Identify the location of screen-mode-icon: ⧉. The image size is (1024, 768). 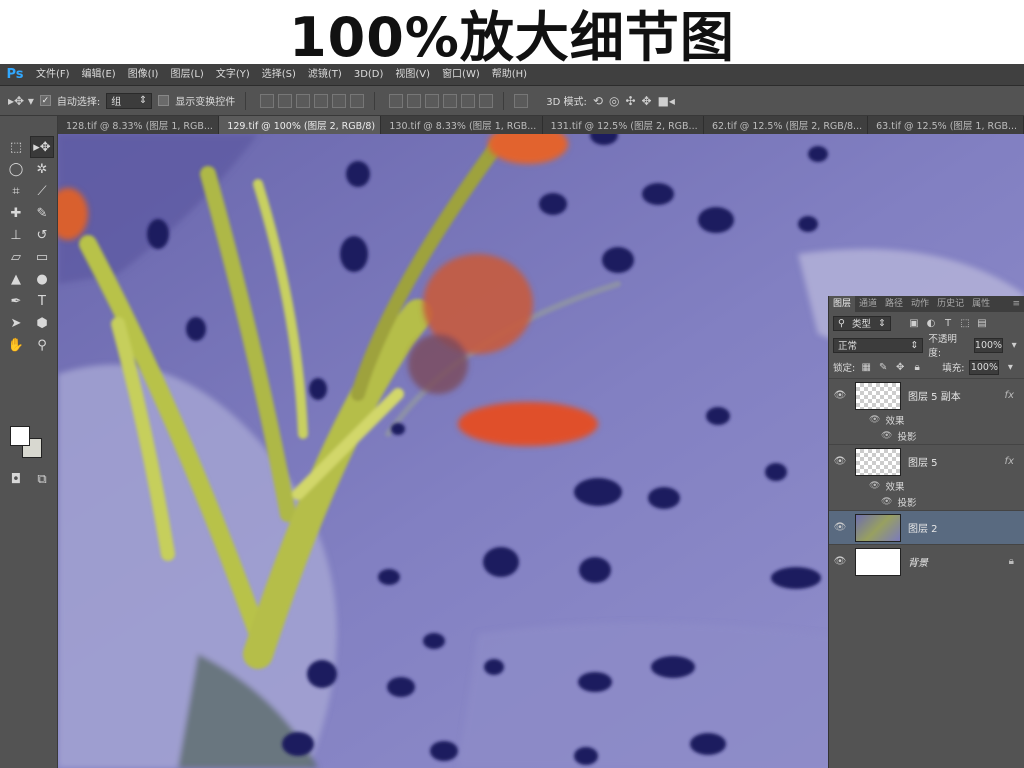
(42, 479).